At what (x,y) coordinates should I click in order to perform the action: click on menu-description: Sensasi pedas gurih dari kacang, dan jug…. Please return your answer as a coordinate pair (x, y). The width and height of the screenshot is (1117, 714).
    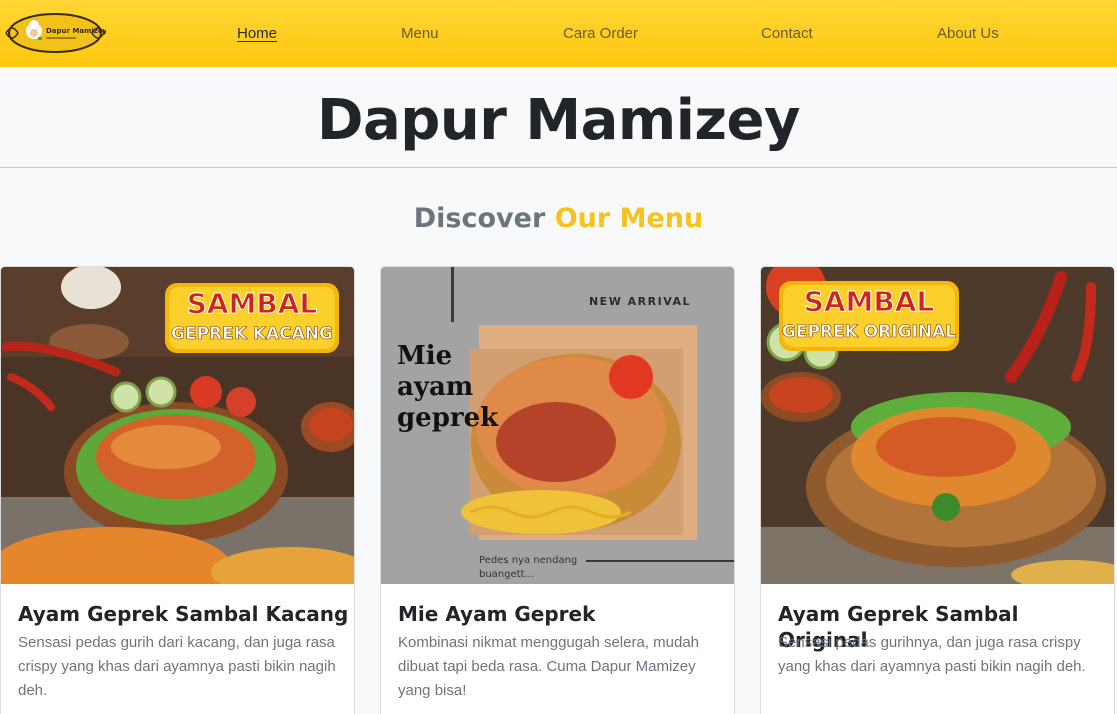
    Looking at the image, I should click on (177, 666).